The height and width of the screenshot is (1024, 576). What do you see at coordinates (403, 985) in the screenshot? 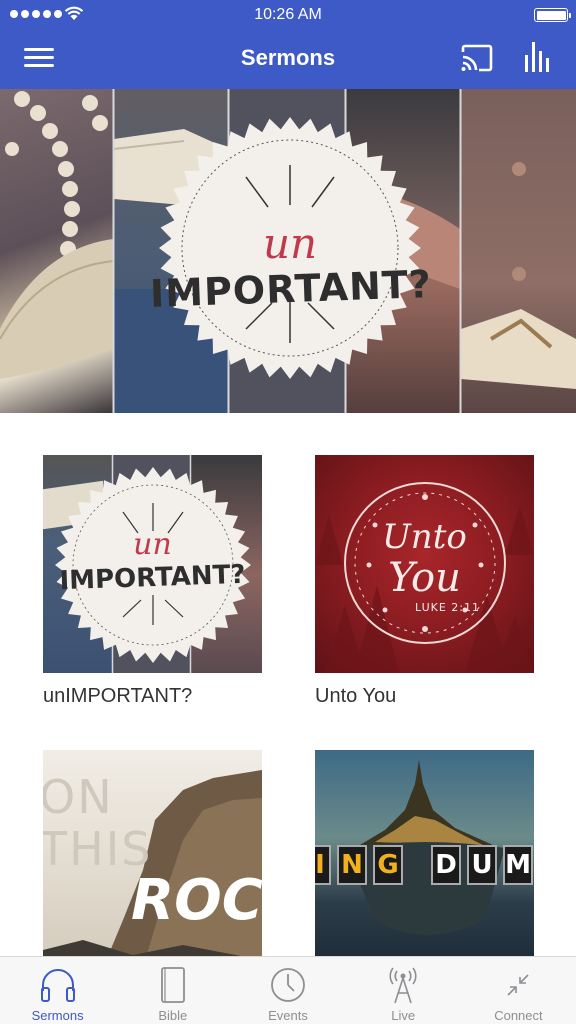
I see `broadcast-tower-icon` at bounding box center [403, 985].